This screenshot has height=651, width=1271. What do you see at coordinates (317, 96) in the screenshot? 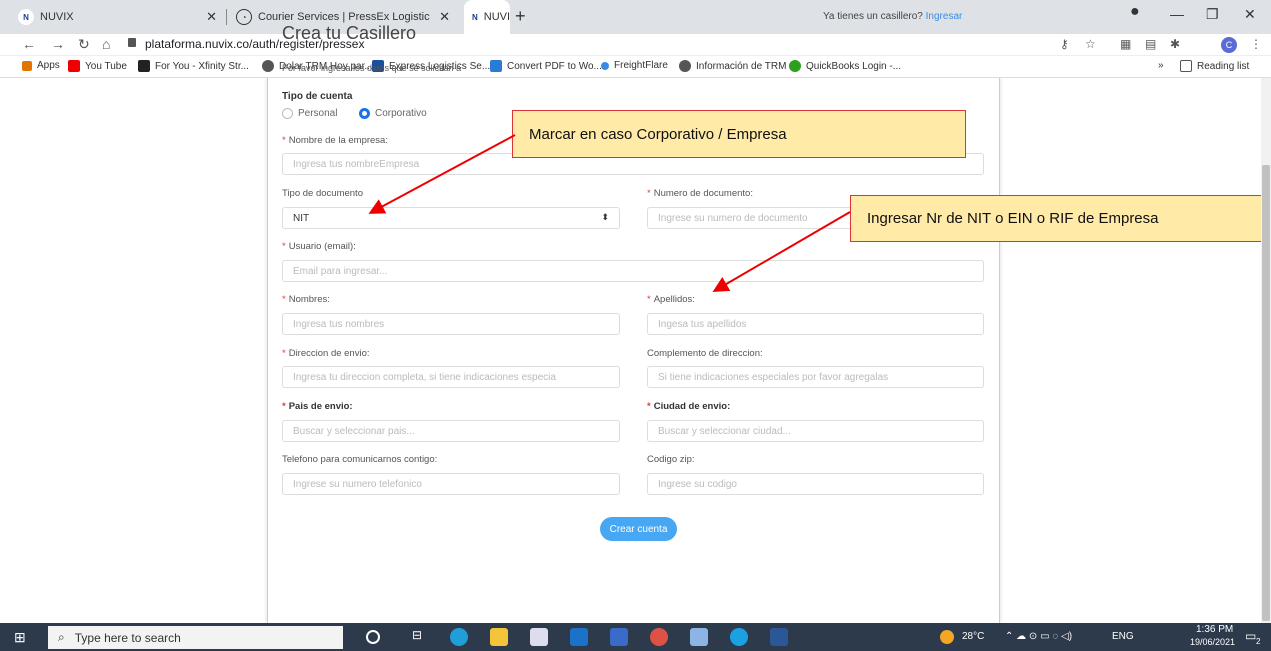
I see `account-type-label: Tipo de cuenta` at bounding box center [317, 96].